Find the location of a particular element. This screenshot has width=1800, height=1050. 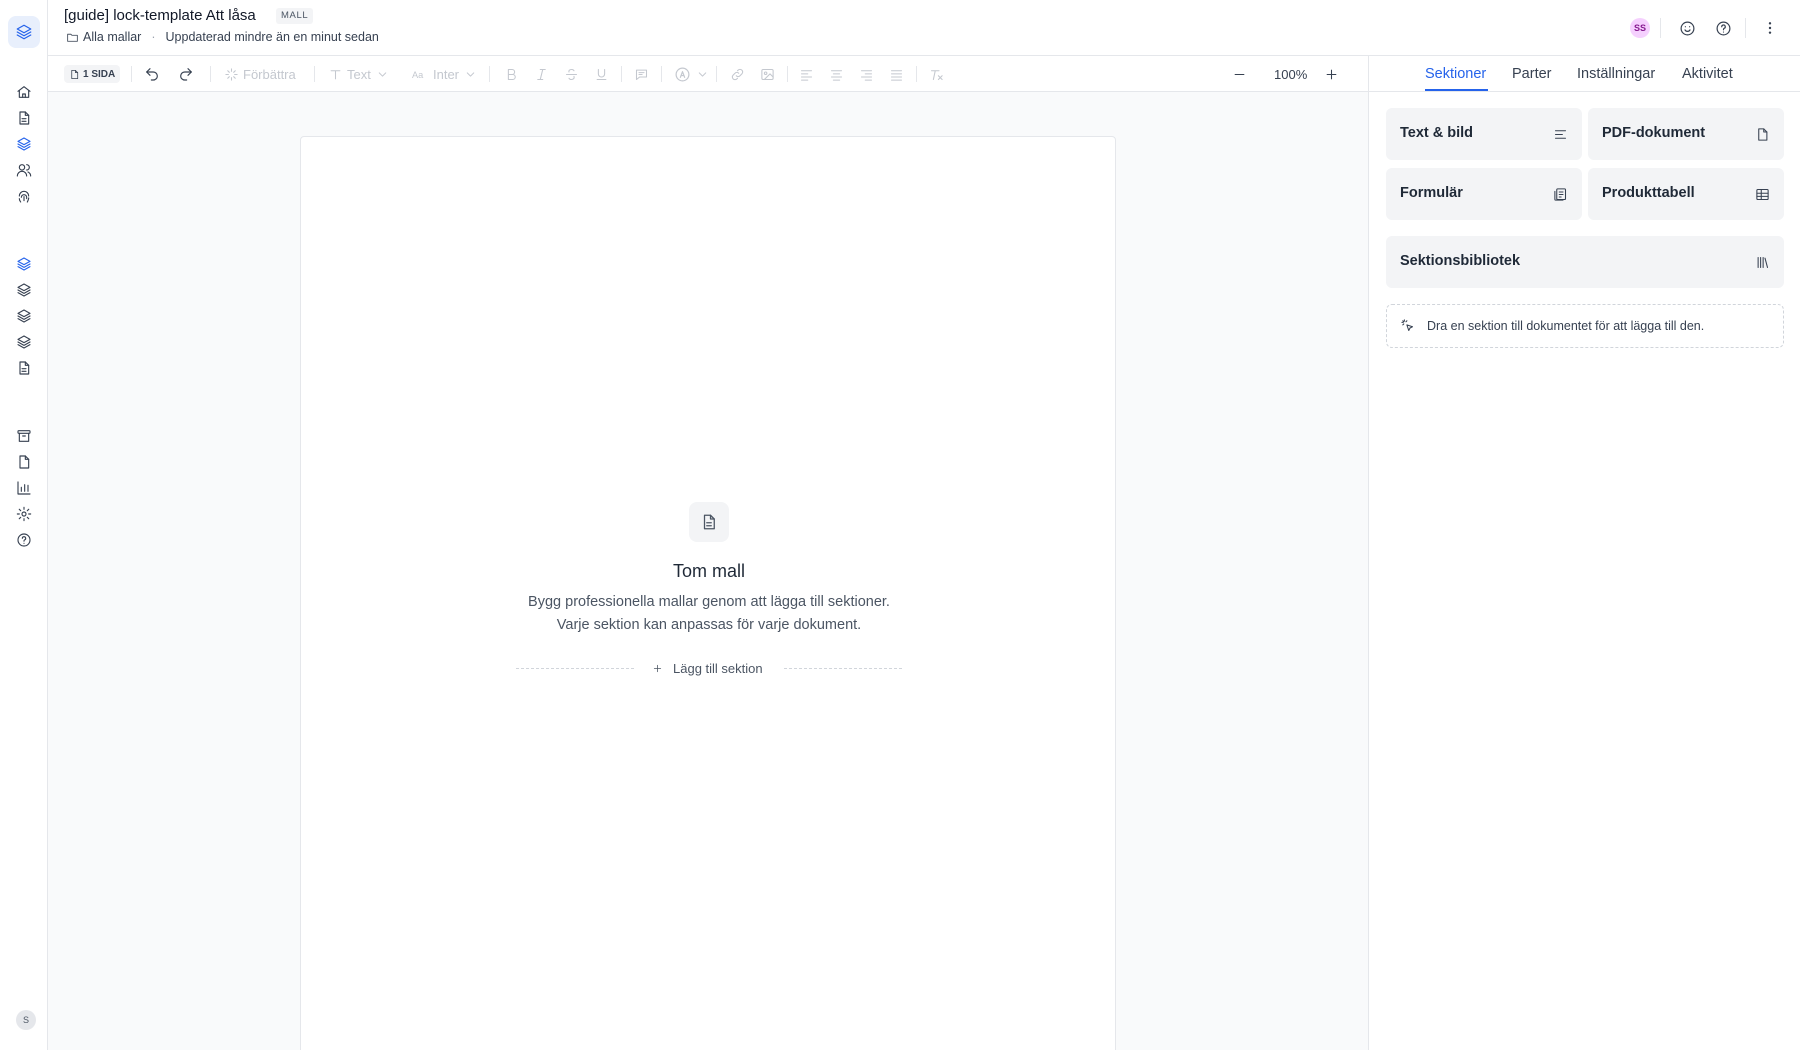

section-card-product-table: Produkttabell is located at coordinates (1686, 194).